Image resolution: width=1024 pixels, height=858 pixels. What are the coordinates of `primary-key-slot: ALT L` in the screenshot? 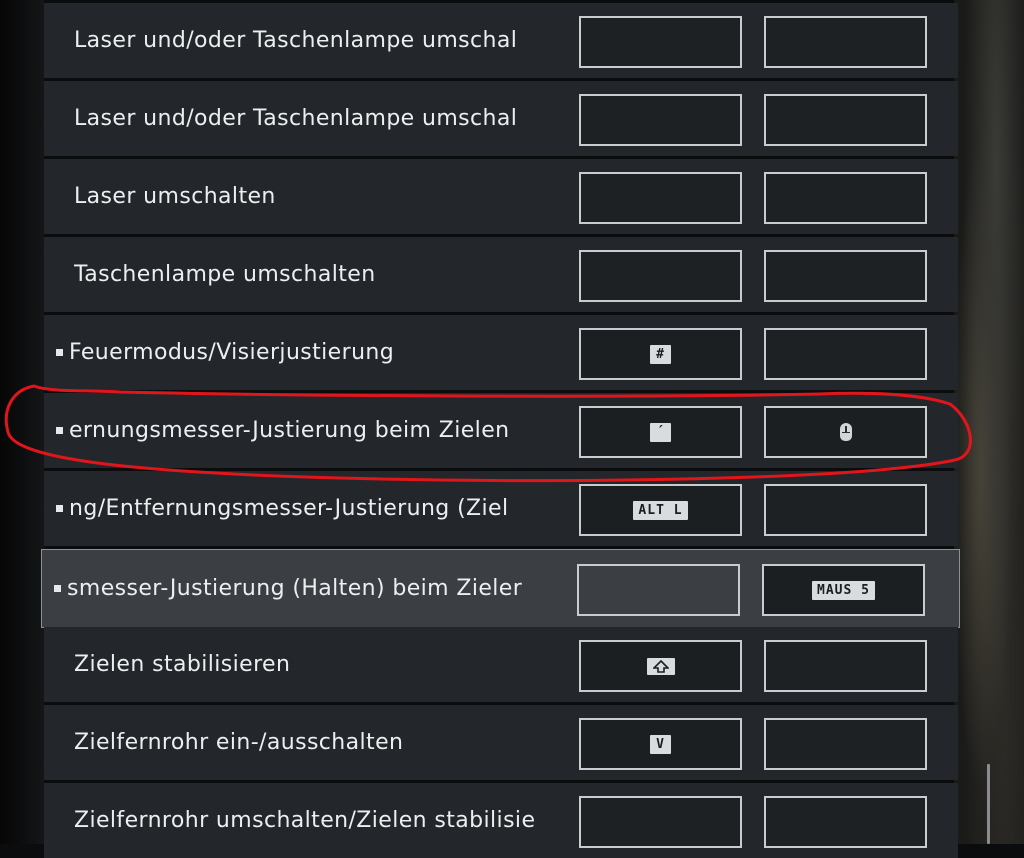 It's located at (660, 510).